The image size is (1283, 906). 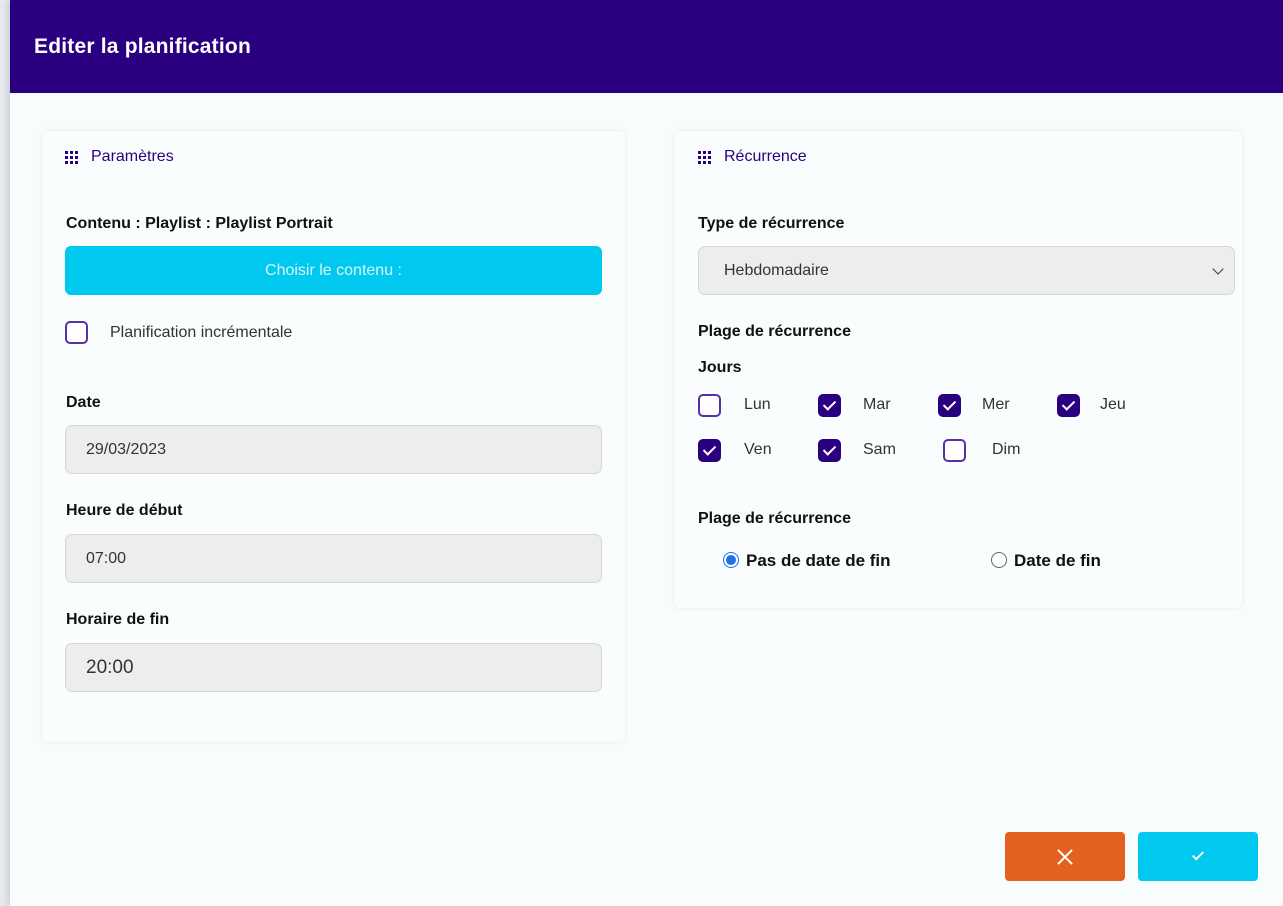 I want to click on day-label-ven: Ven, so click(x=758, y=449).